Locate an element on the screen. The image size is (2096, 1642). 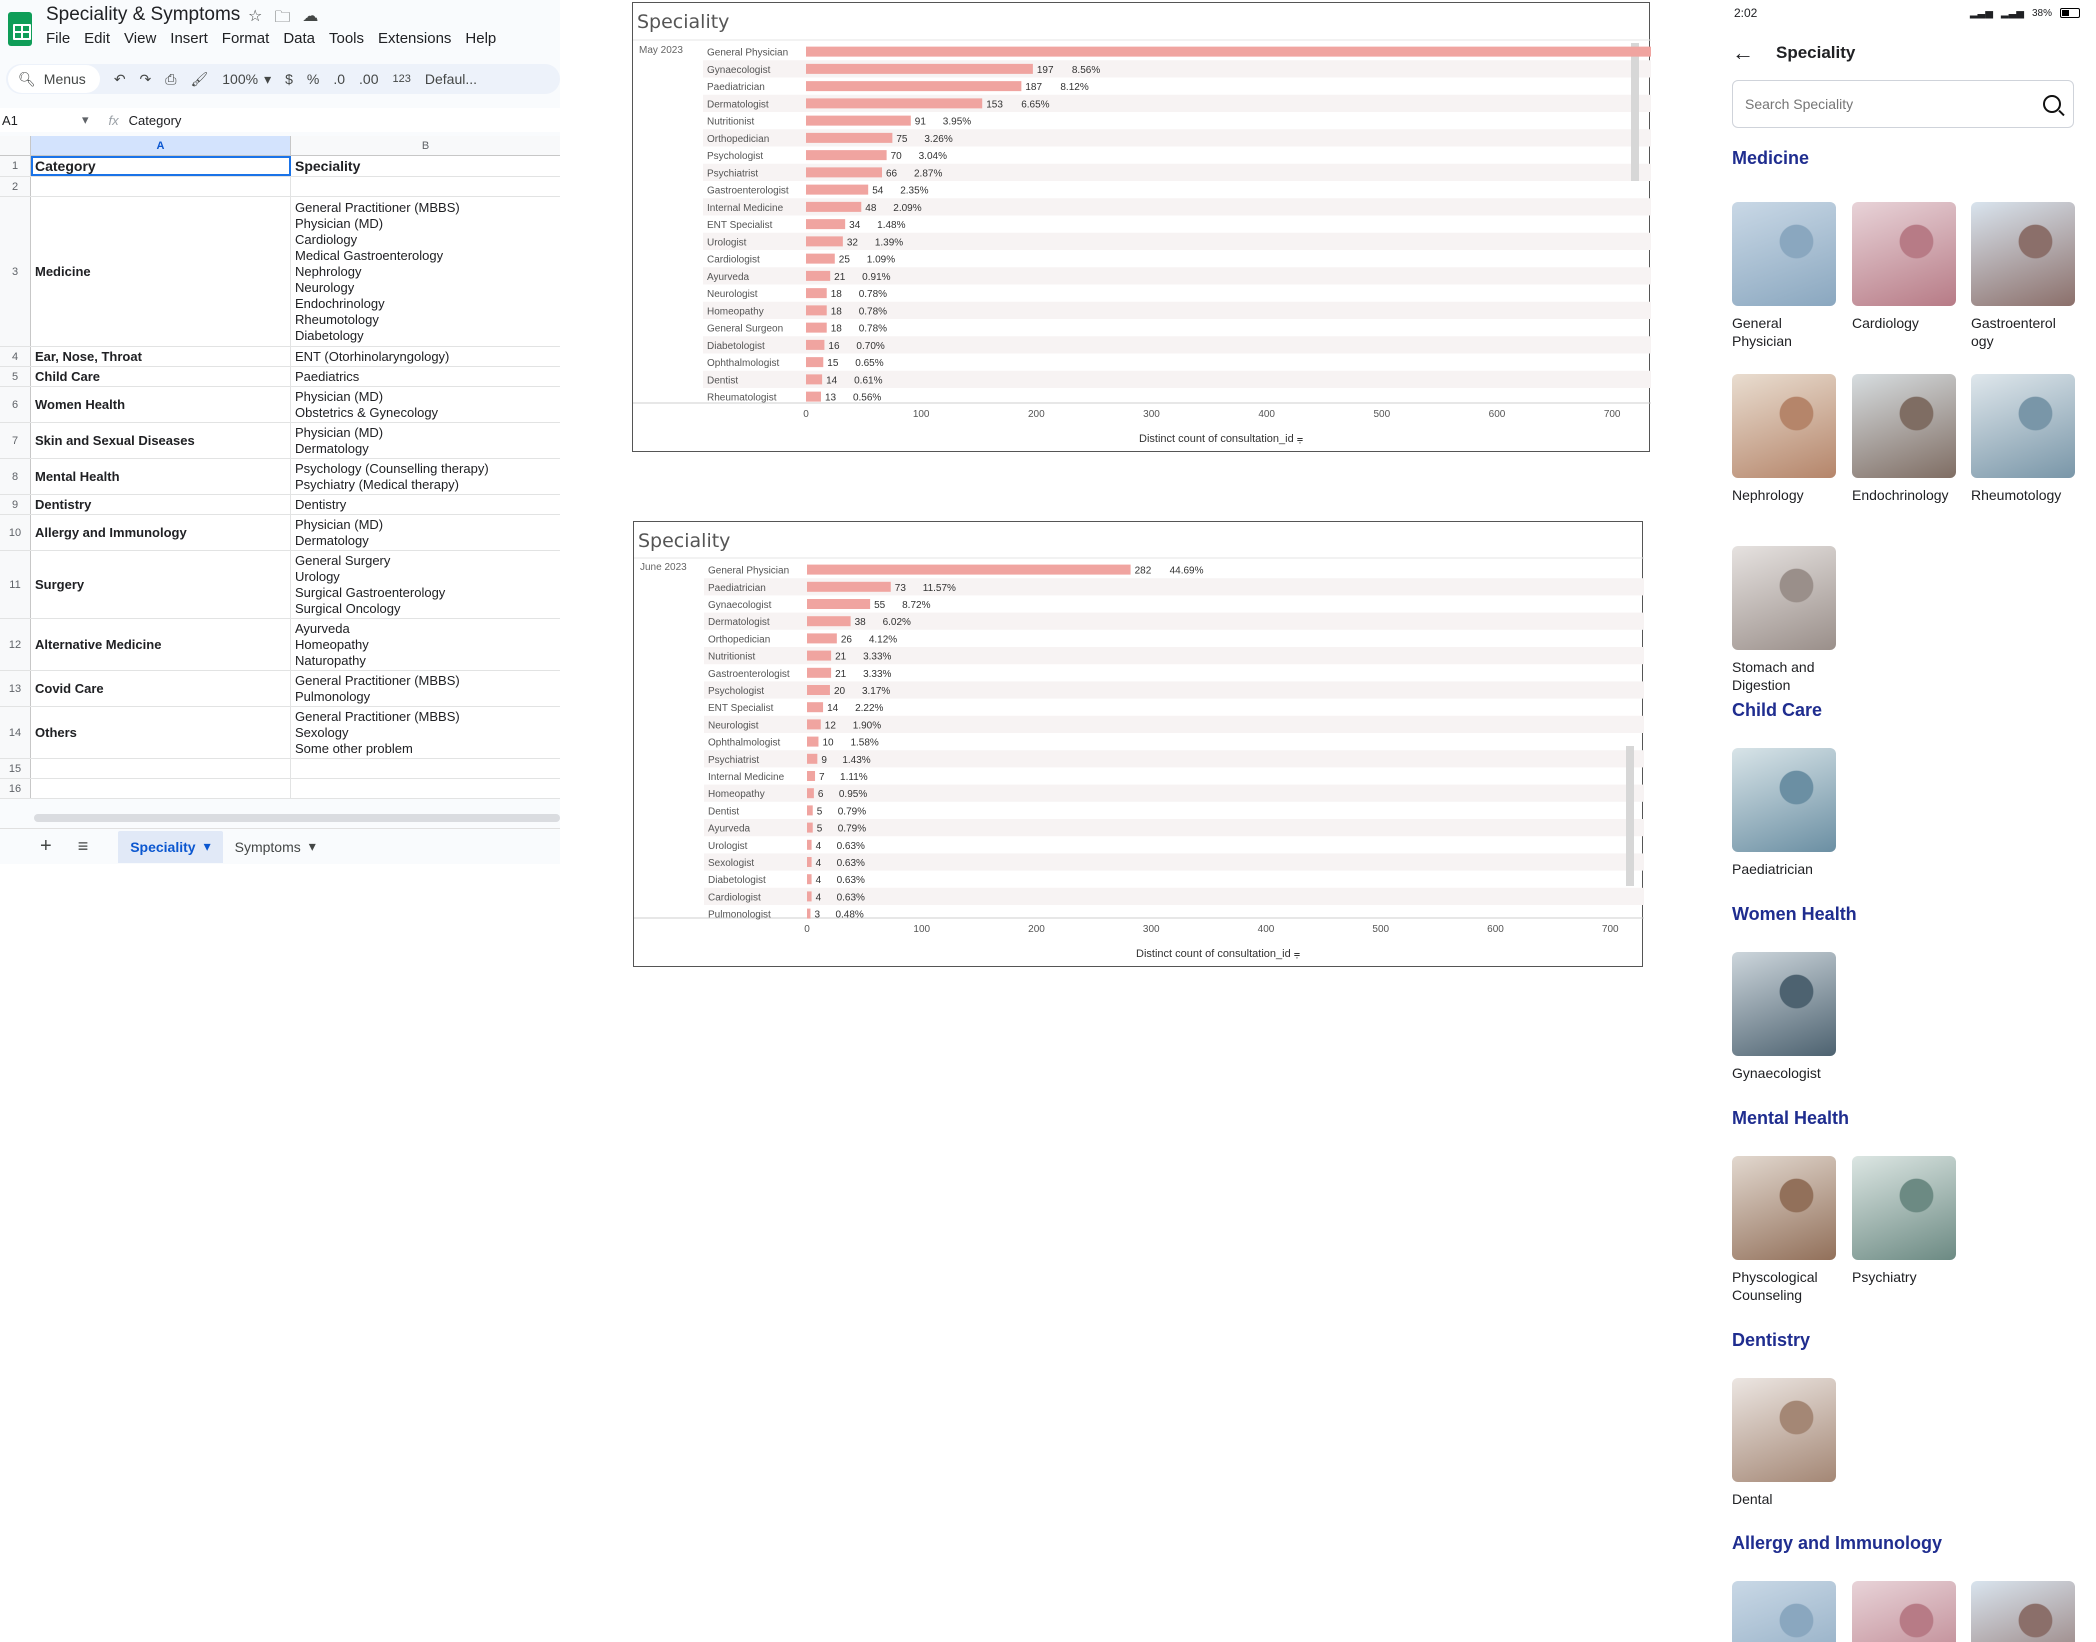
row-number: 3 is located at coordinates (15, 271).